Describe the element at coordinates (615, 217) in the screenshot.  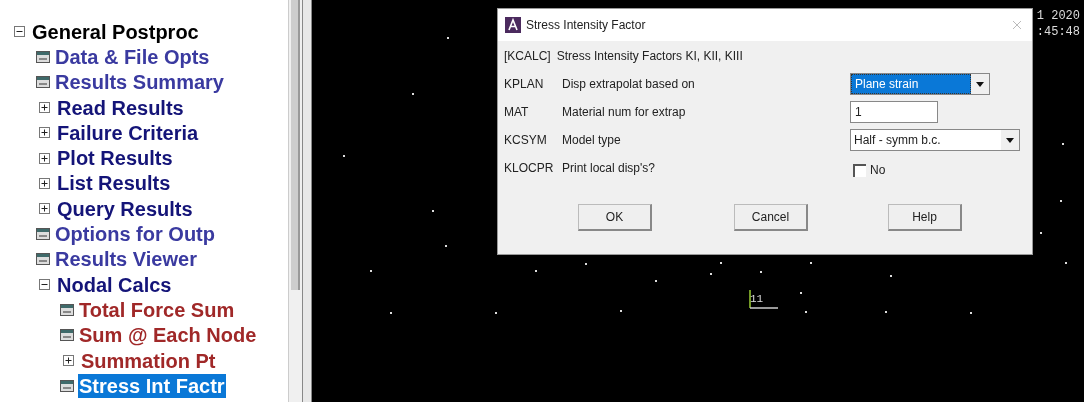
I see `dialog-button: OK` at that location.